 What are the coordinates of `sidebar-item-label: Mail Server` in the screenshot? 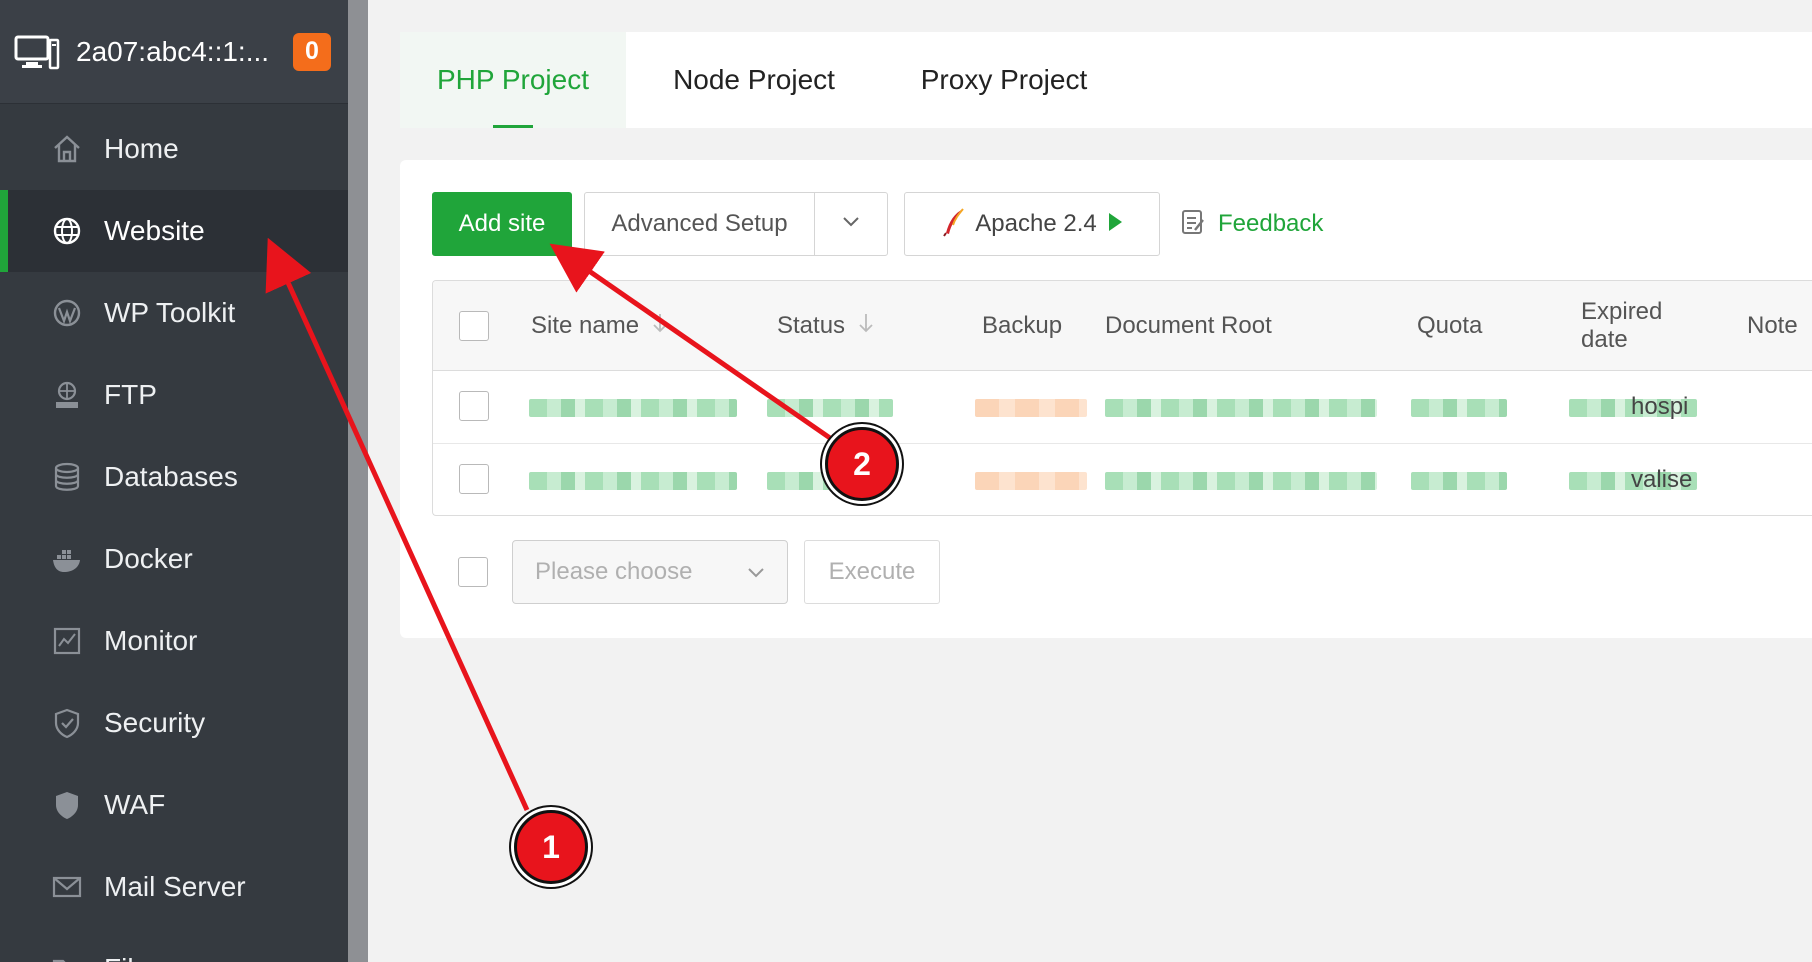 It's located at (175, 886).